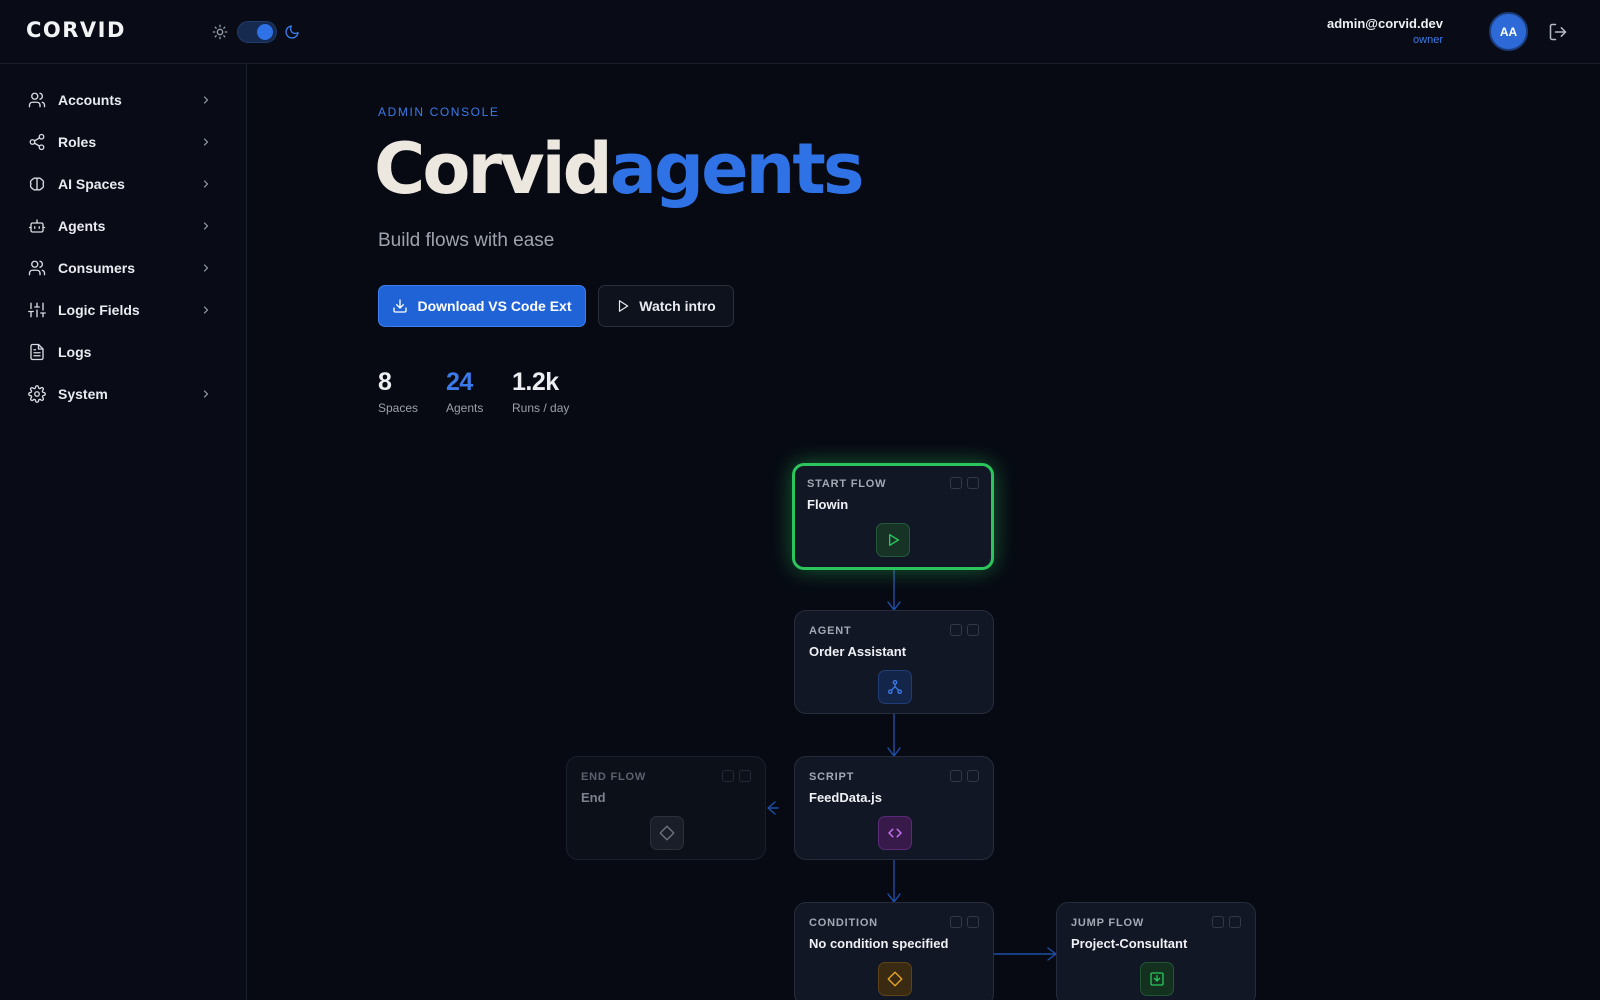 This screenshot has height=1000, width=1600. Describe the element at coordinates (1508, 31) in the screenshot. I see `avatar: AA` at that location.